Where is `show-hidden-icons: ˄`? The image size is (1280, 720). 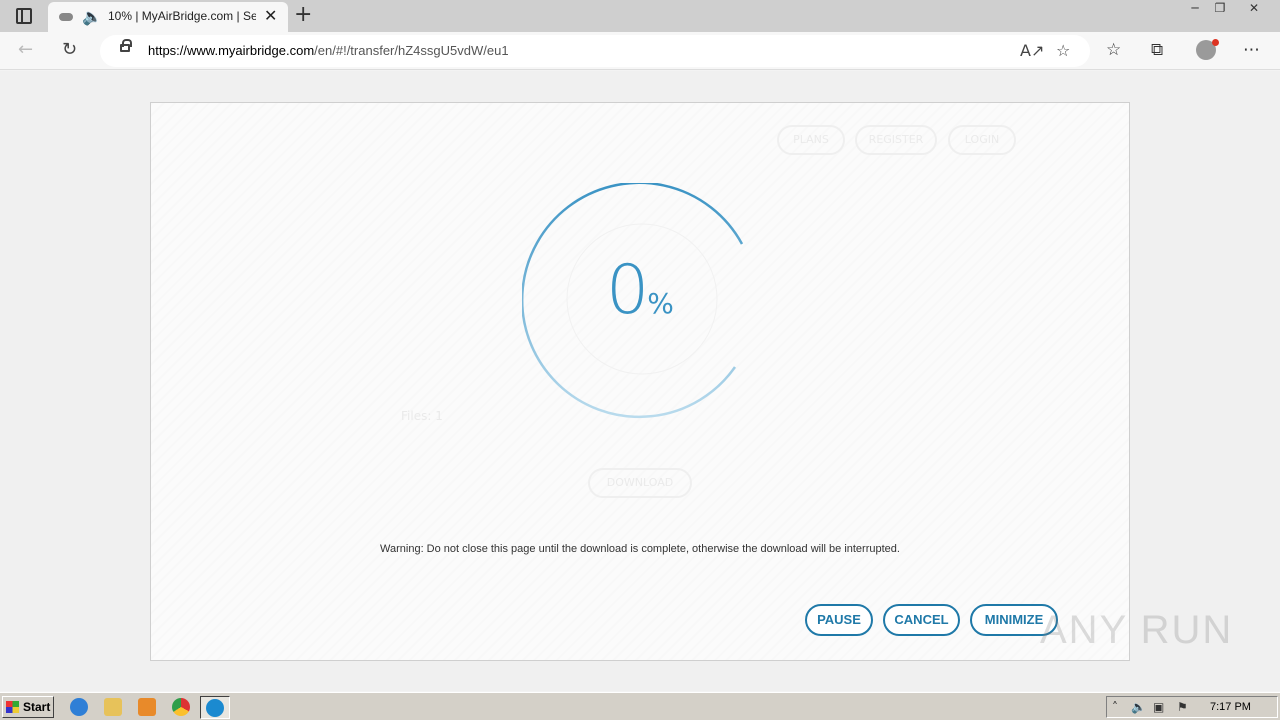
show-hidden-icons: ˄ is located at coordinates (1115, 707).